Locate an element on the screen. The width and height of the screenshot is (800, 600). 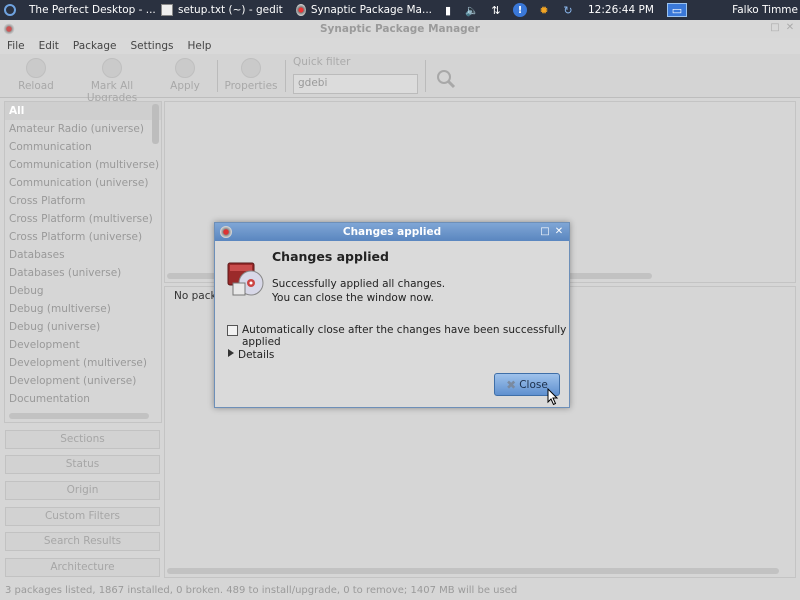
dialog-message: You can close the window now. is located at coordinates (353, 298).